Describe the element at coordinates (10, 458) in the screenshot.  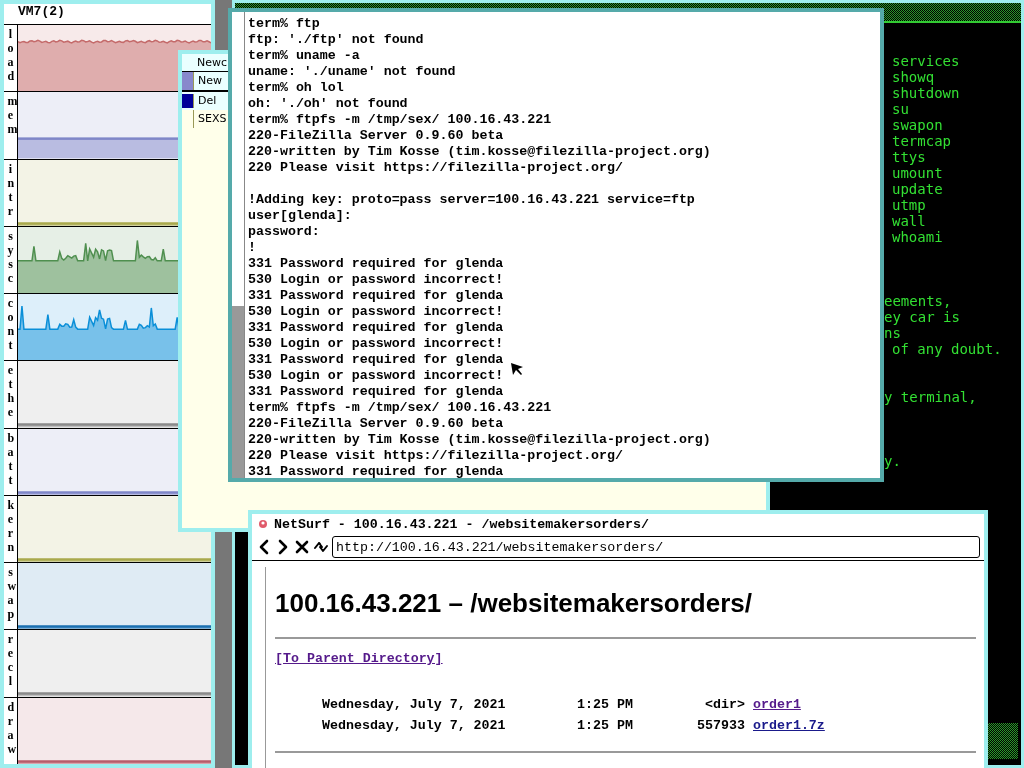
I see `graph-label: batt` at that location.